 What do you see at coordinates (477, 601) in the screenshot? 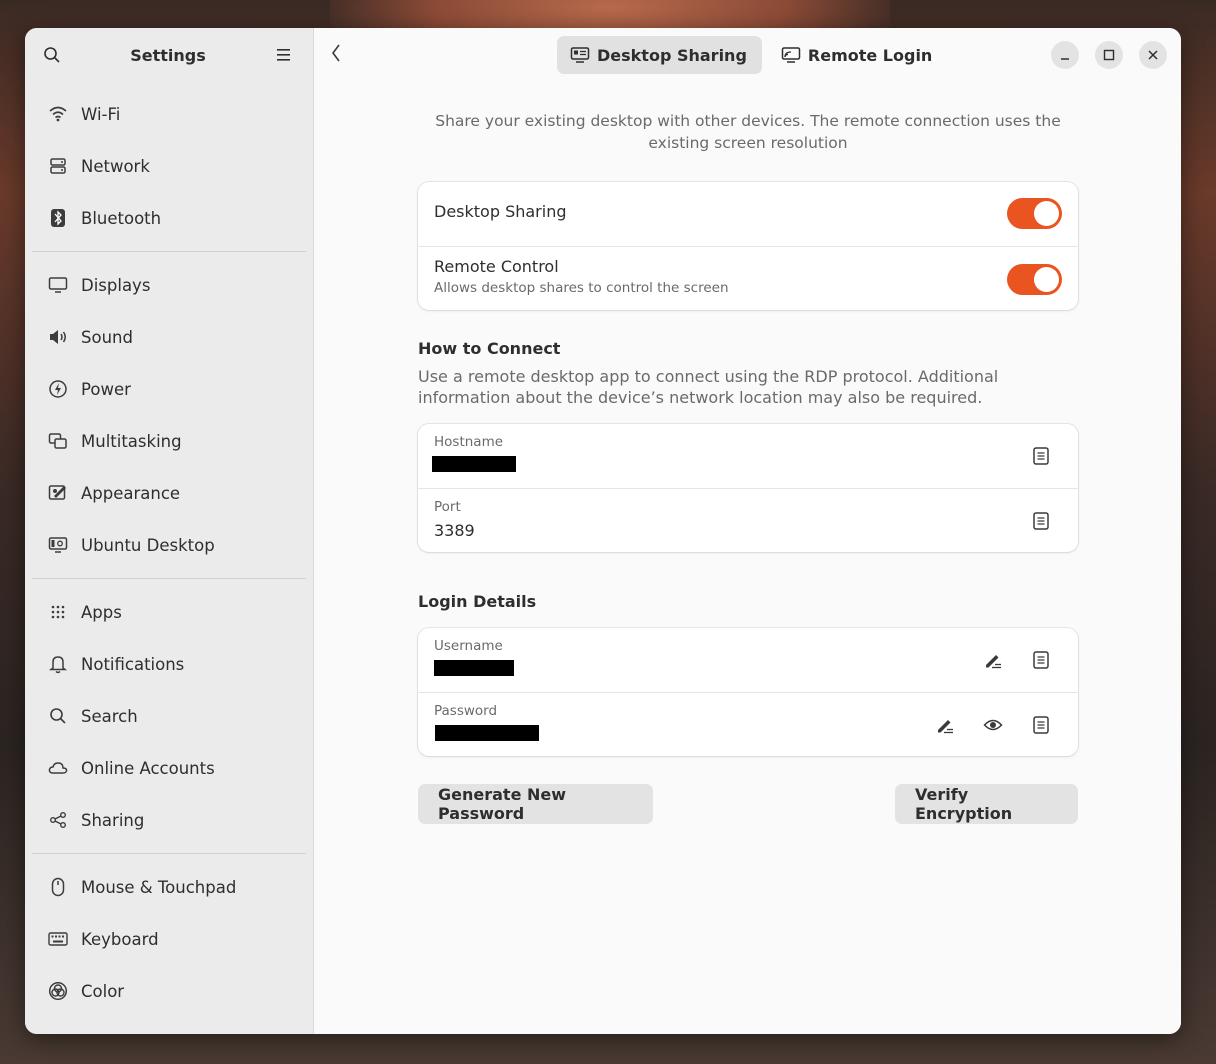
I see `login-details-title: Login Details` at bounding box center [477, 601].